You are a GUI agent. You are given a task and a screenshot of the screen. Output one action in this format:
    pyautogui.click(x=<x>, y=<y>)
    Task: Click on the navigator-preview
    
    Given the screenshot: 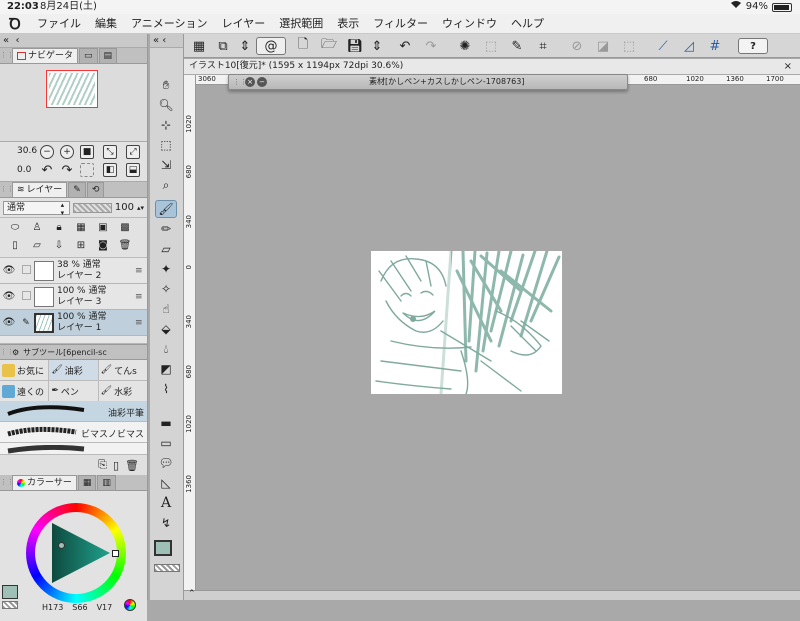 What is the action you would take?
    pyautogui.click(x=73, y=103)
    